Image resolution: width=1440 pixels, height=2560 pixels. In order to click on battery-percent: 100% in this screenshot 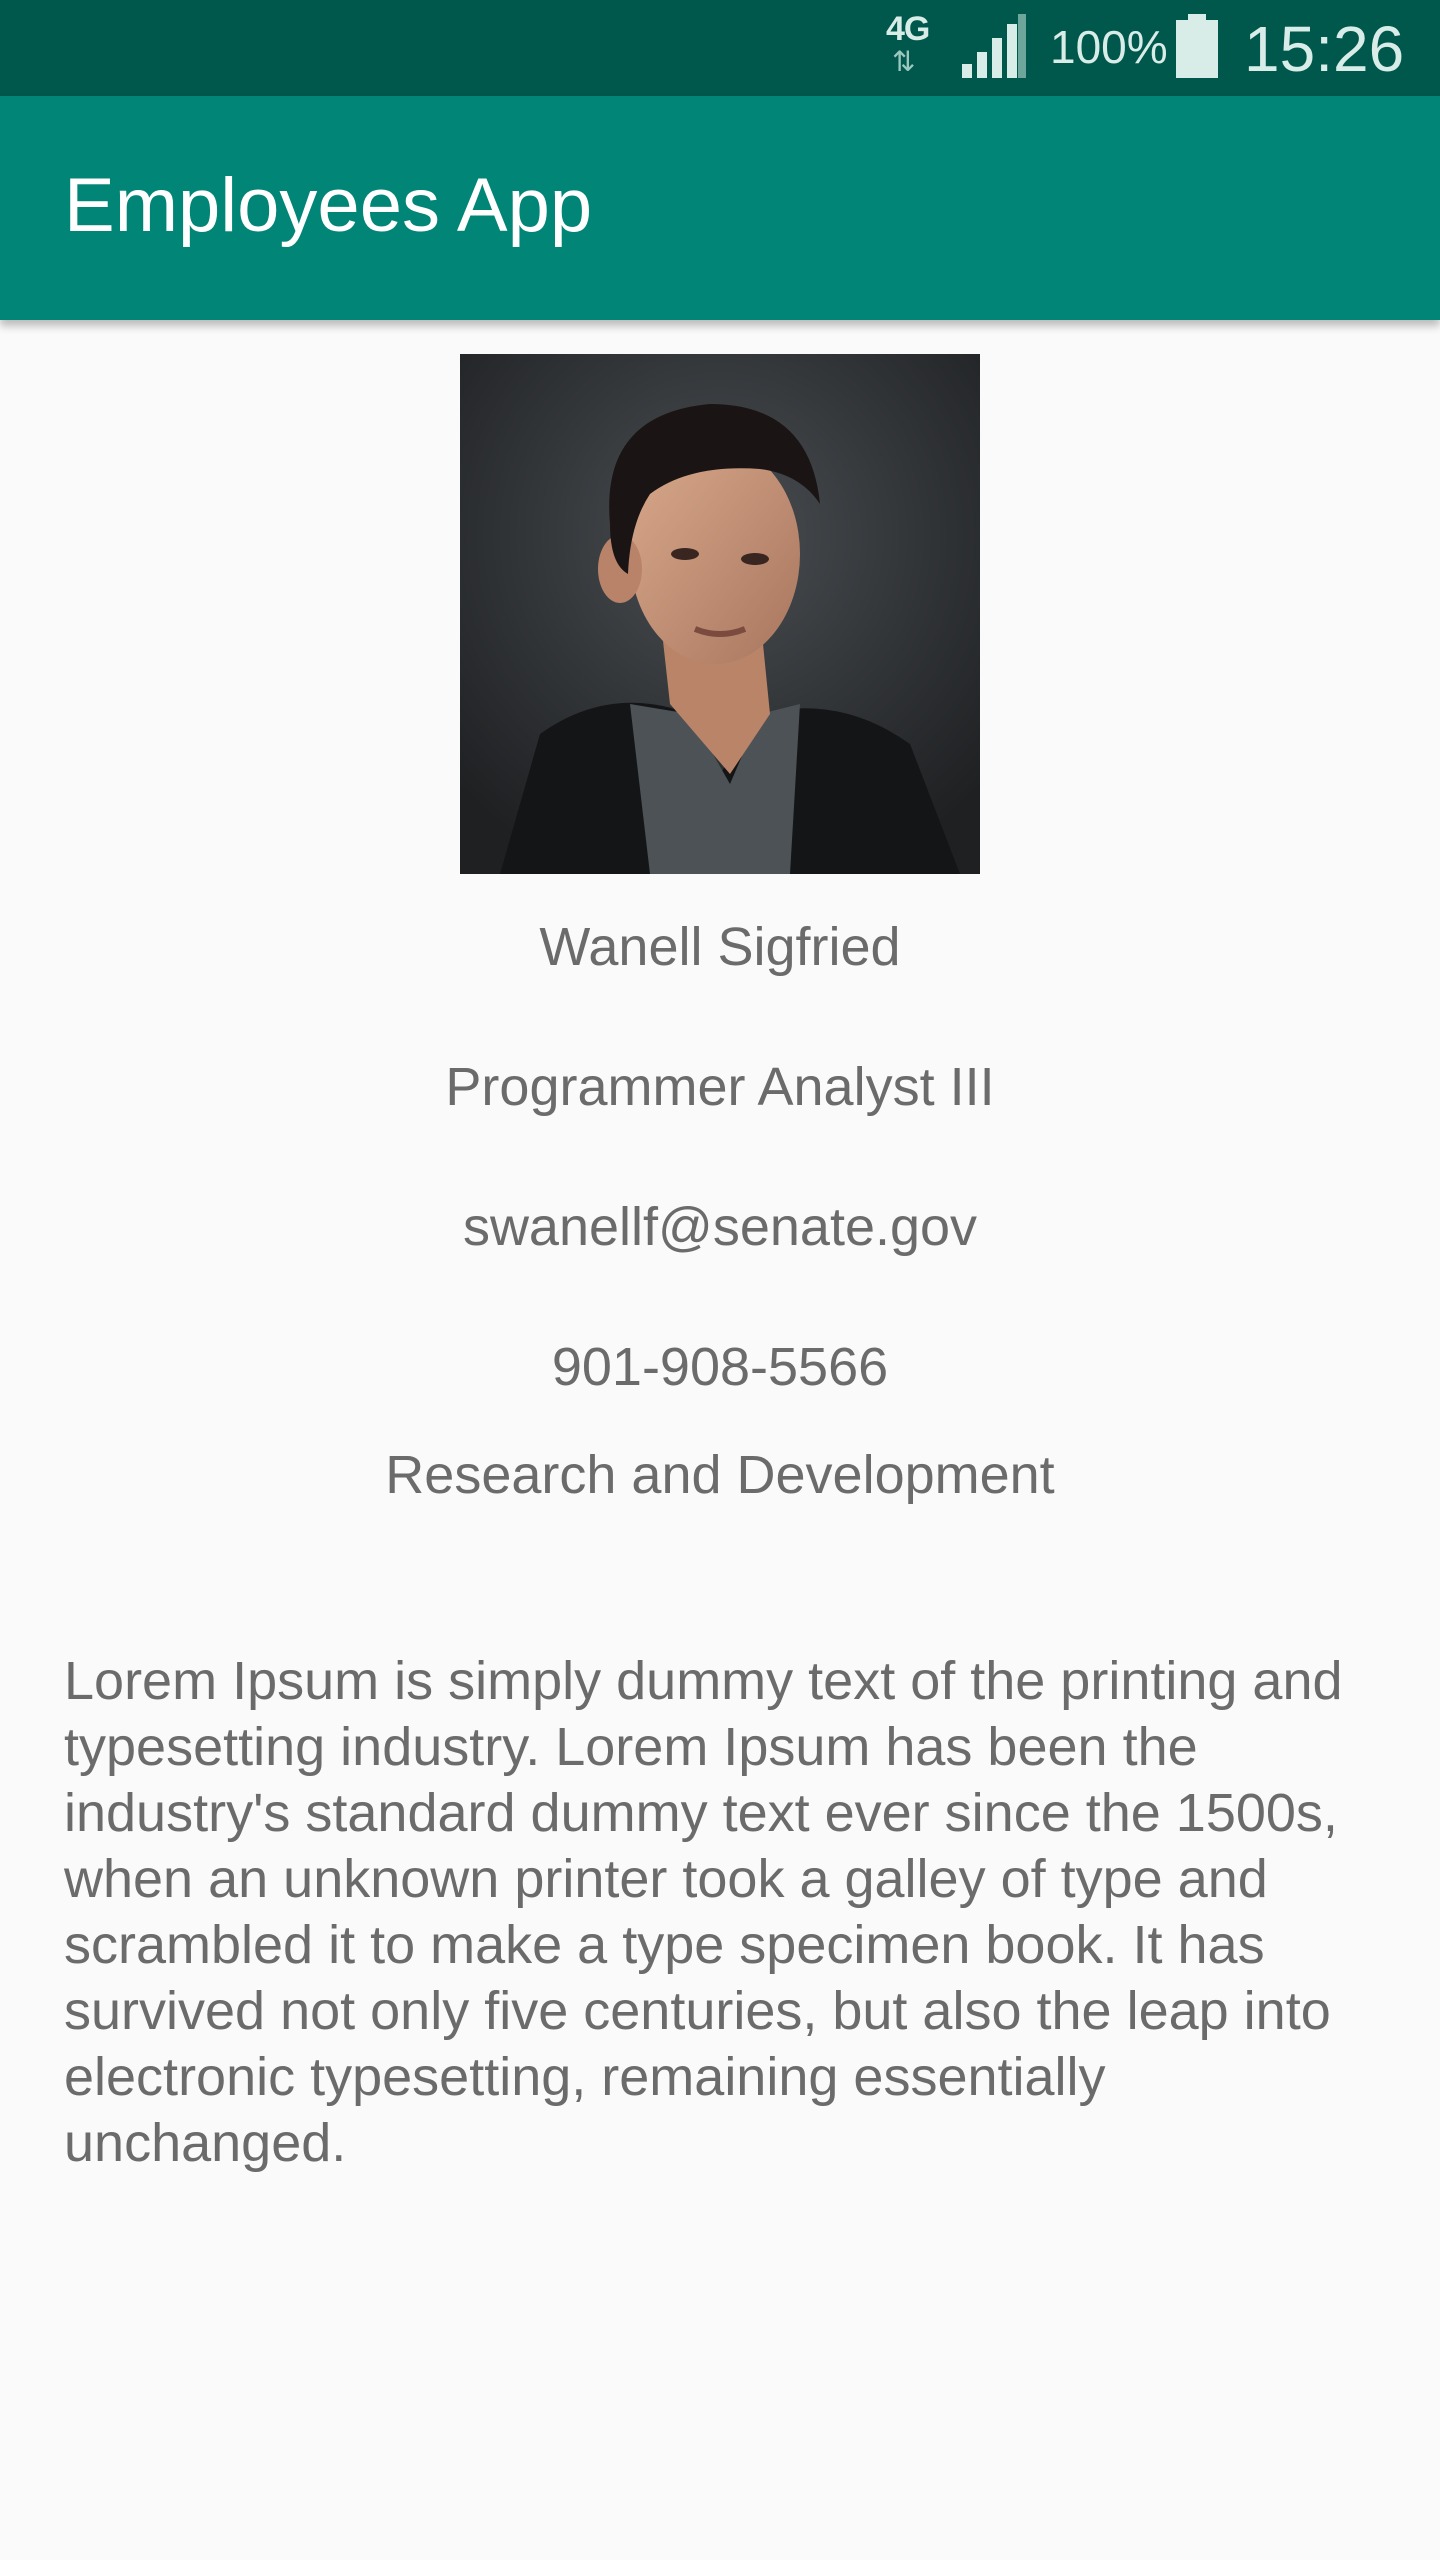, I will do `click(1109, 47)`.